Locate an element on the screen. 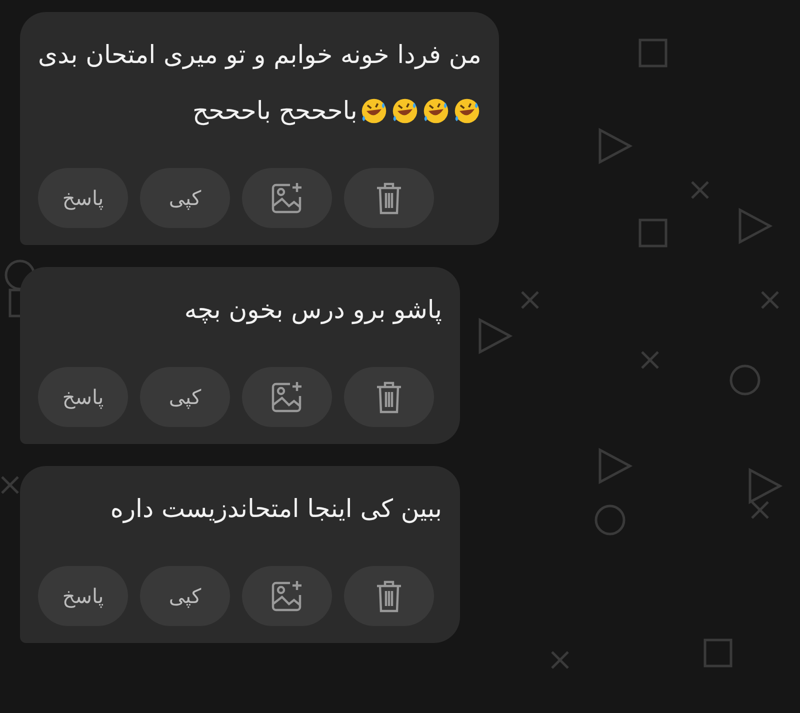 The height and width of the screenshot is (713, 800). message-text: پاشو برو درس بخون بچه is located at coordinates (313, 310).